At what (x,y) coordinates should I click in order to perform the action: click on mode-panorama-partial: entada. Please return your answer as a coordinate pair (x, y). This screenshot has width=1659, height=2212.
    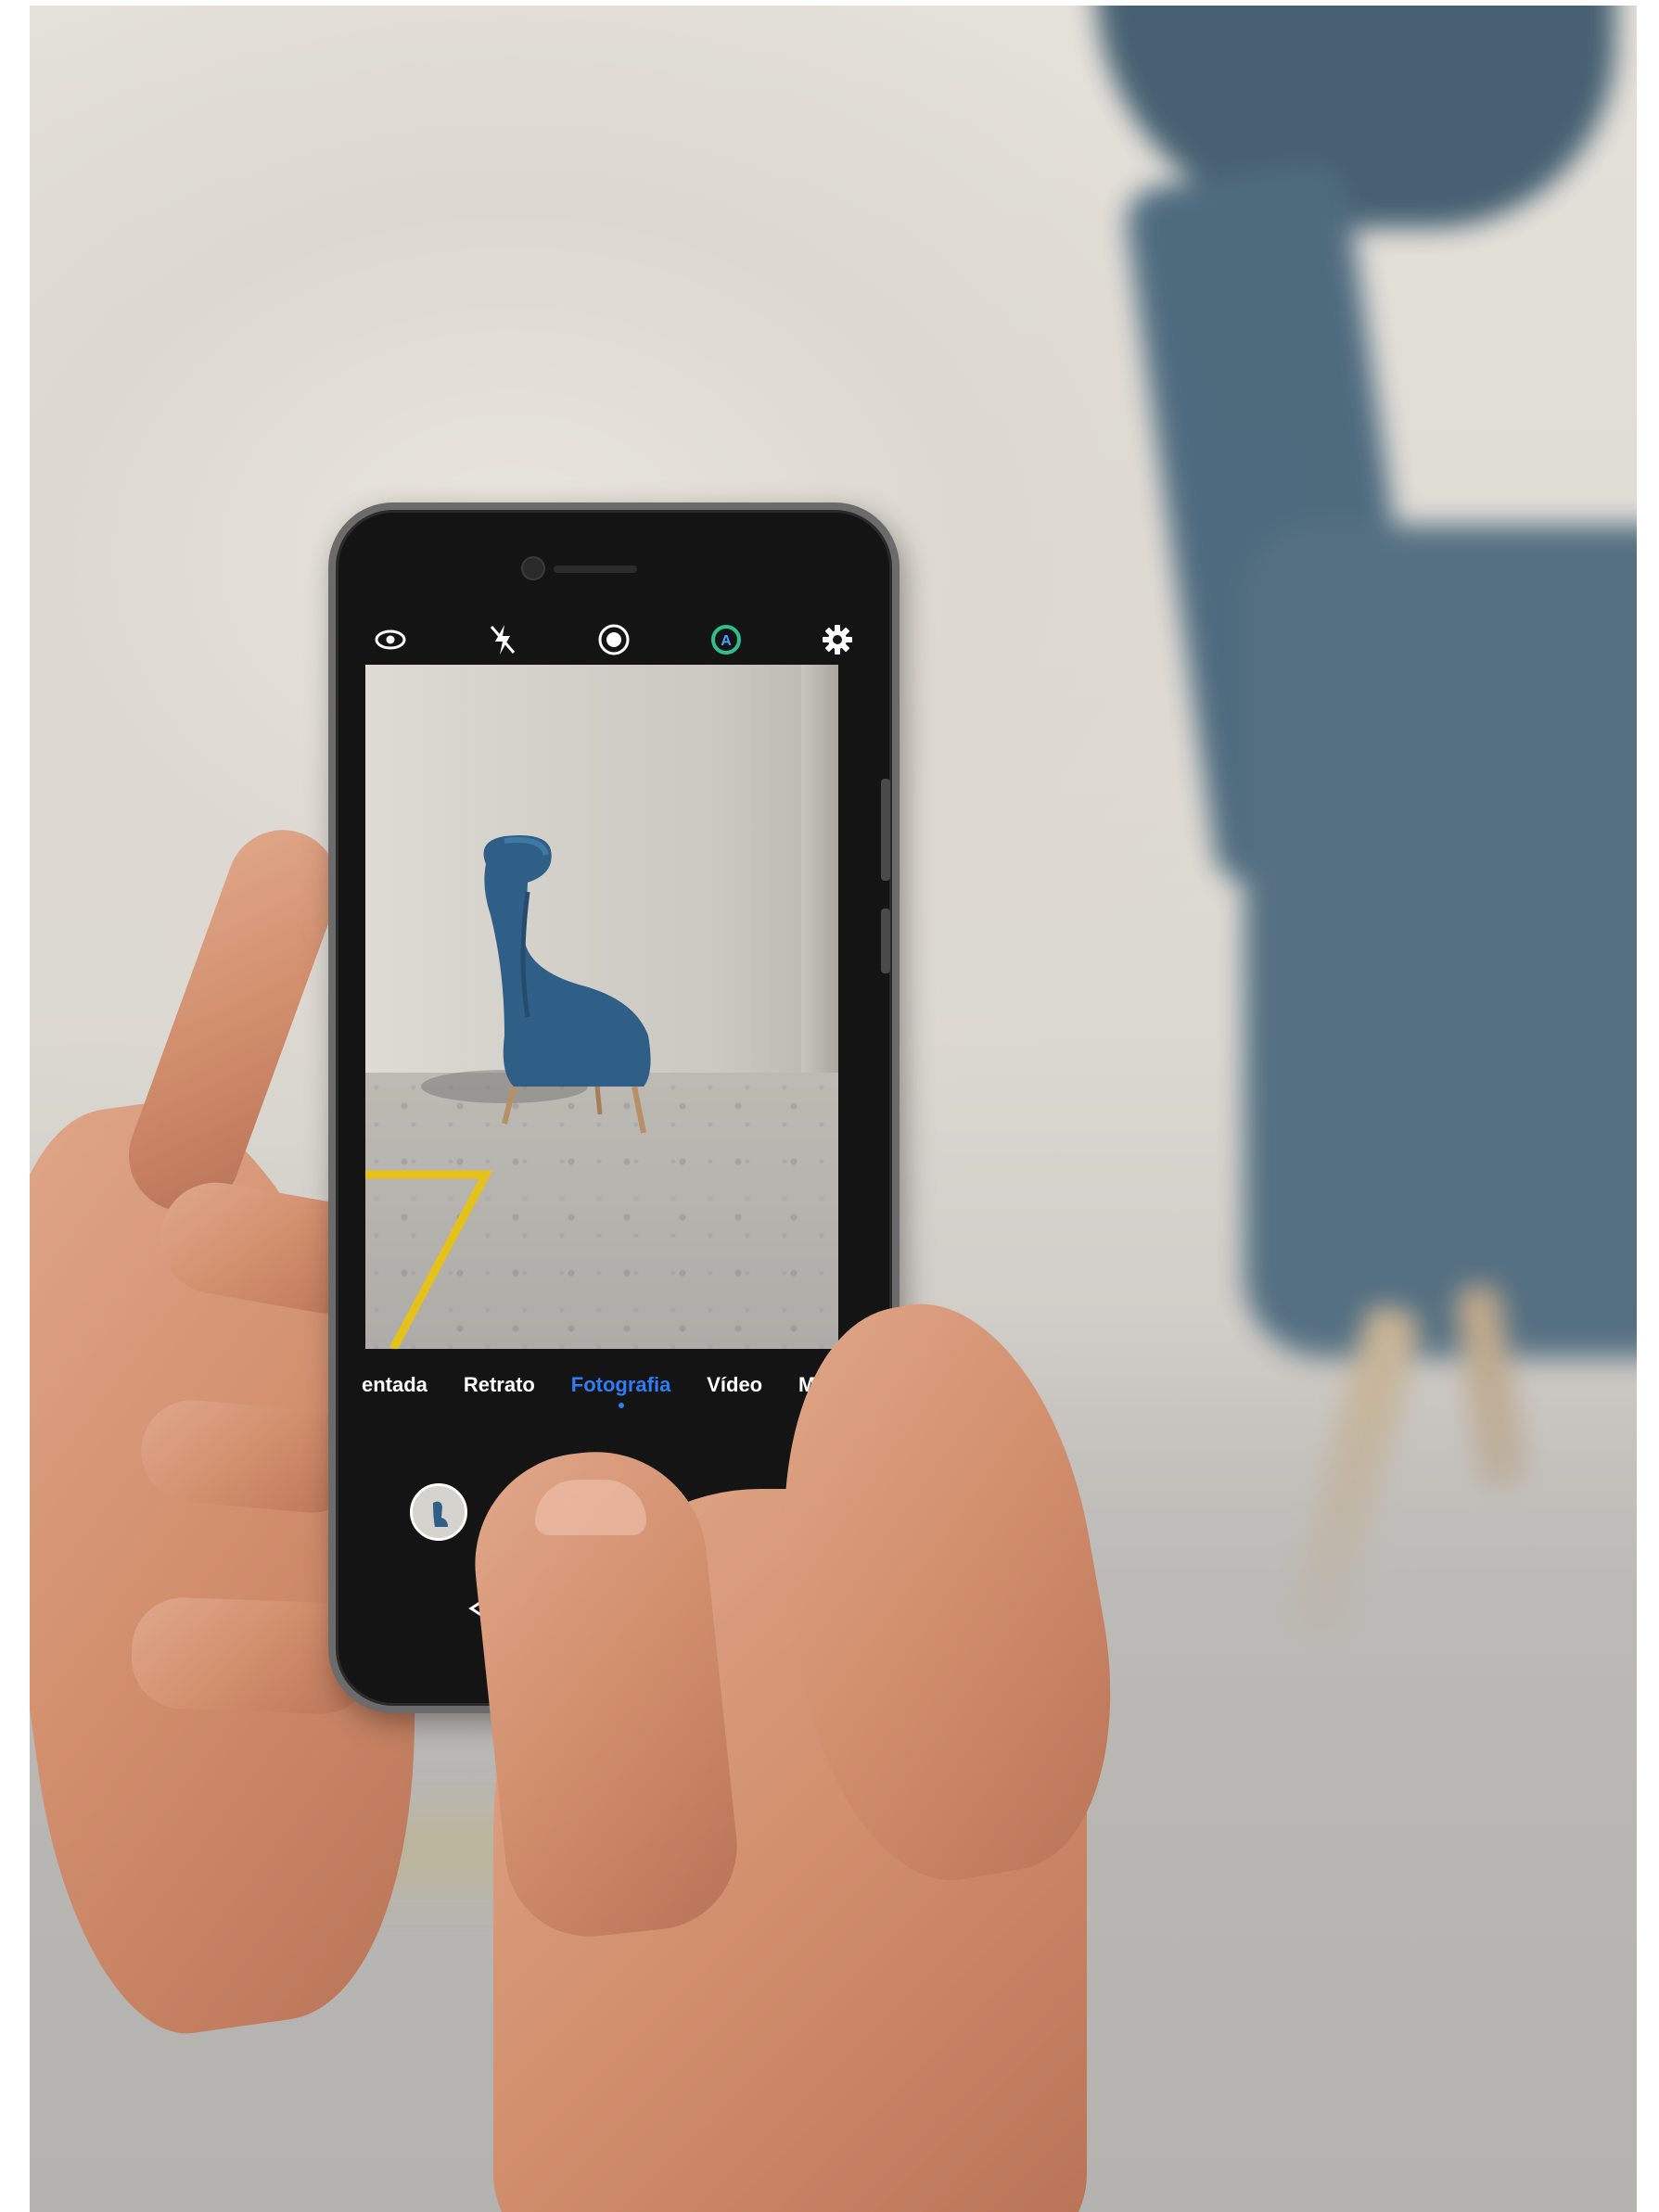
    Looking at the image, I should click on (395, 1385).